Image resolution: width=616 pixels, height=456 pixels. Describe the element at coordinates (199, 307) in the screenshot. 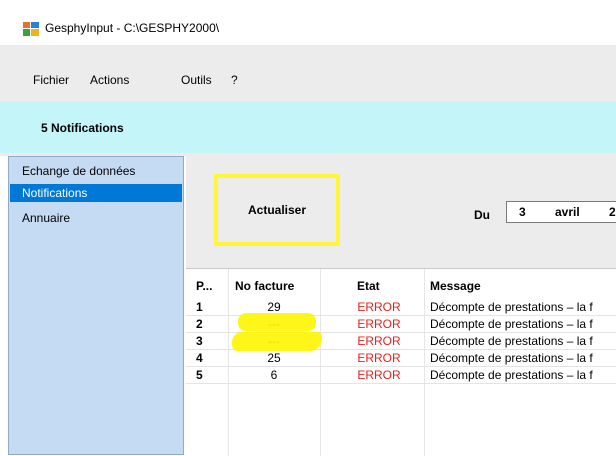

I see `cell-p: 1` at that location.